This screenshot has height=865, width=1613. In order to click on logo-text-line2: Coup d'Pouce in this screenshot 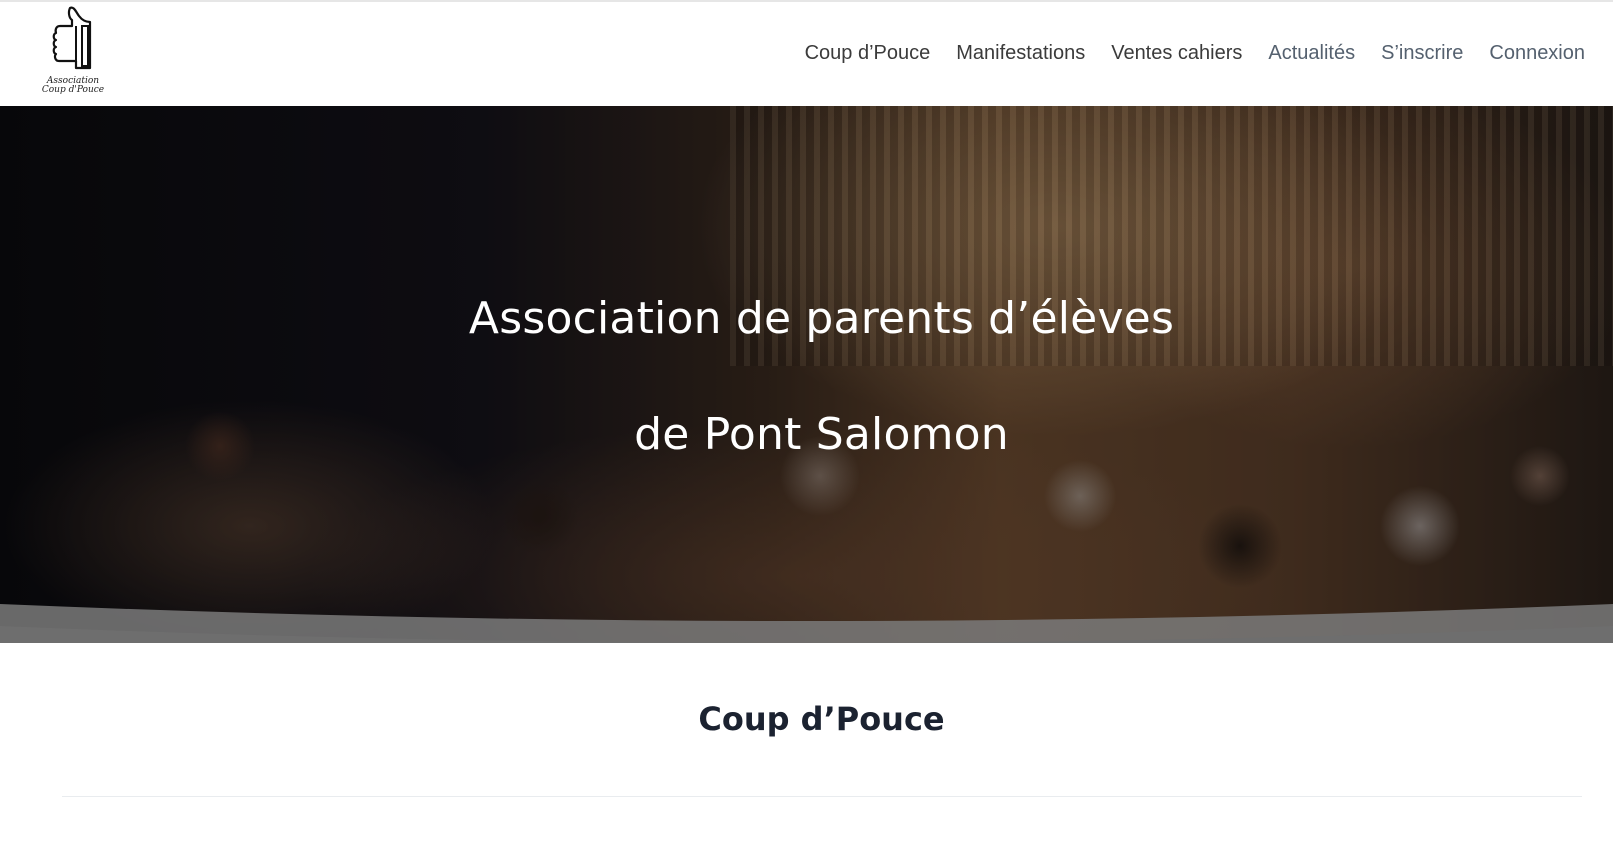, I will do `click(73, 90)`.